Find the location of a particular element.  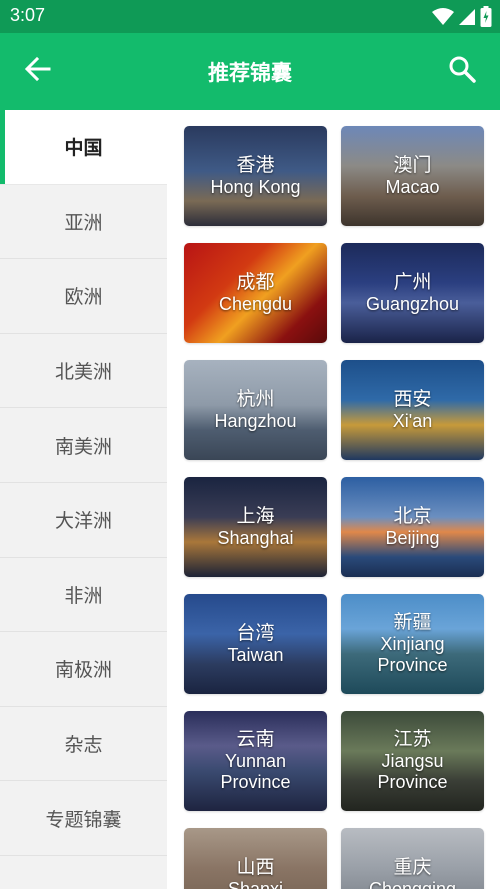

destination-card-xian: 西安 Xi'an is located at coordinates (412, 410).